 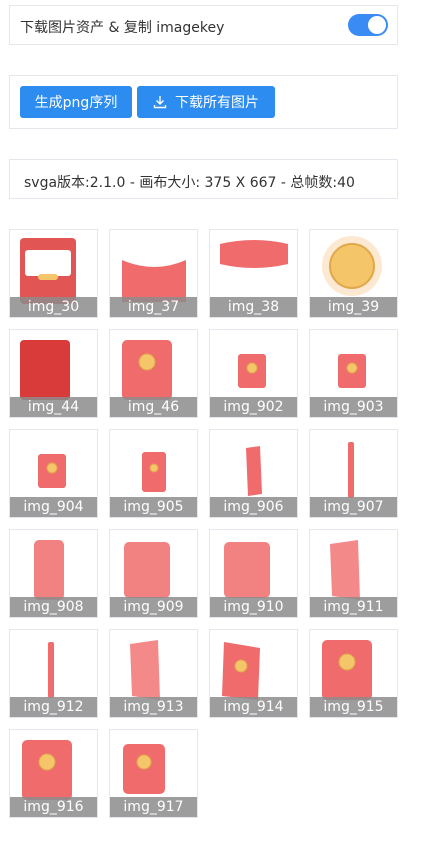 What do you see at coordinates (53, 673) in the screenshot?
I see `image-tile-img_912: img_912` at bounding box center [53, 673].